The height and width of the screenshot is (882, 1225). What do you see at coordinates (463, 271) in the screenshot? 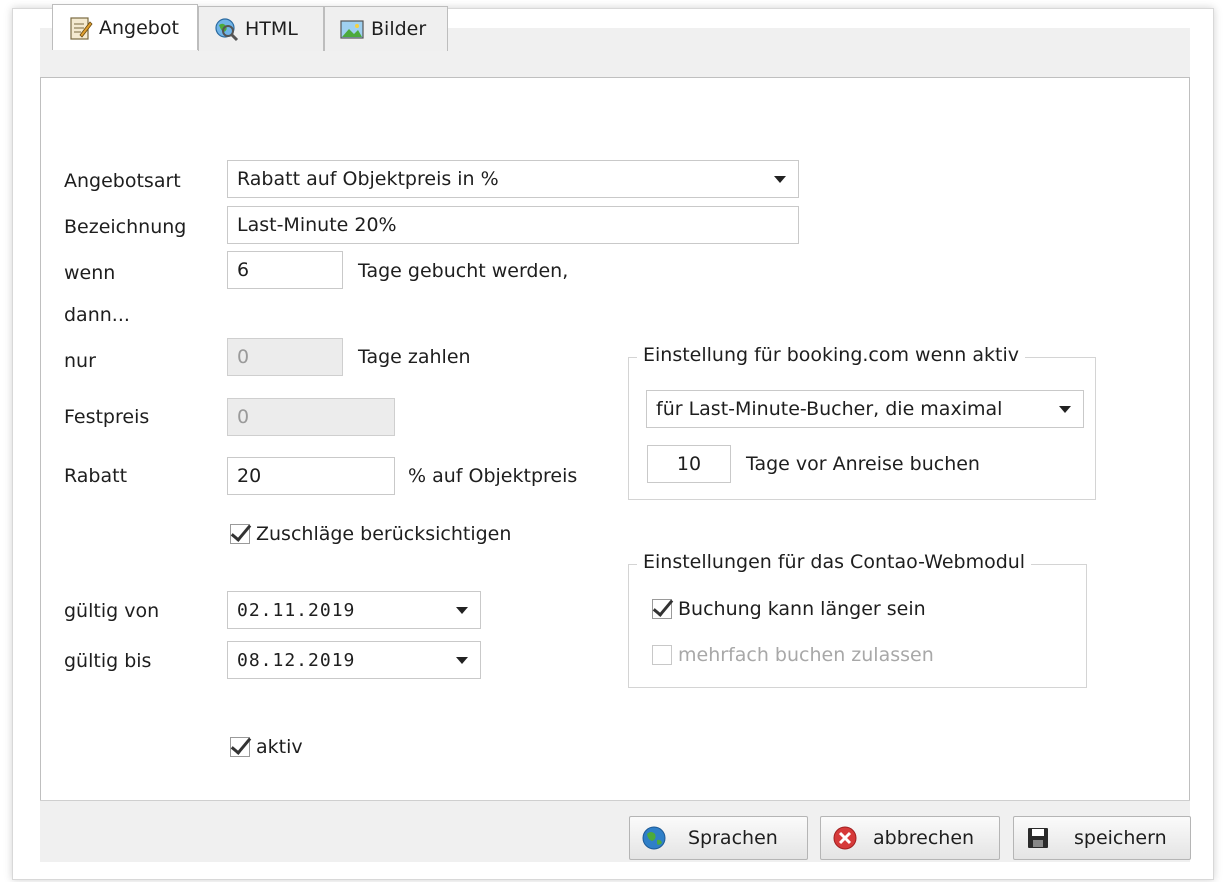
I see `wenn-suffix: Tage gebucht werden,` at bounding box center [463, 271].